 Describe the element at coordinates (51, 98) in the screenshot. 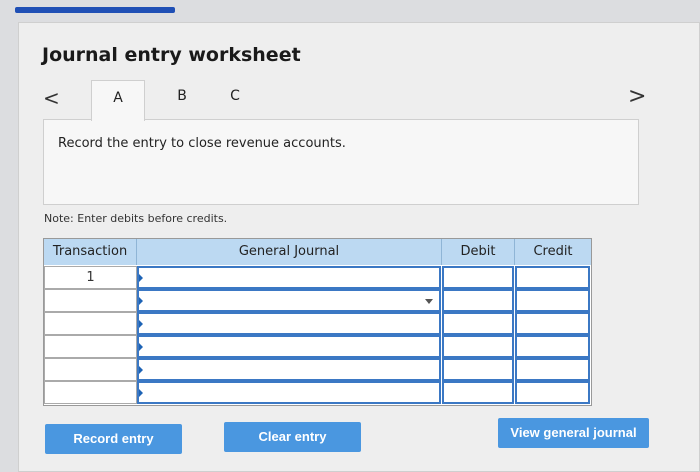

I see `previous-arrow-icon: <` at that location.